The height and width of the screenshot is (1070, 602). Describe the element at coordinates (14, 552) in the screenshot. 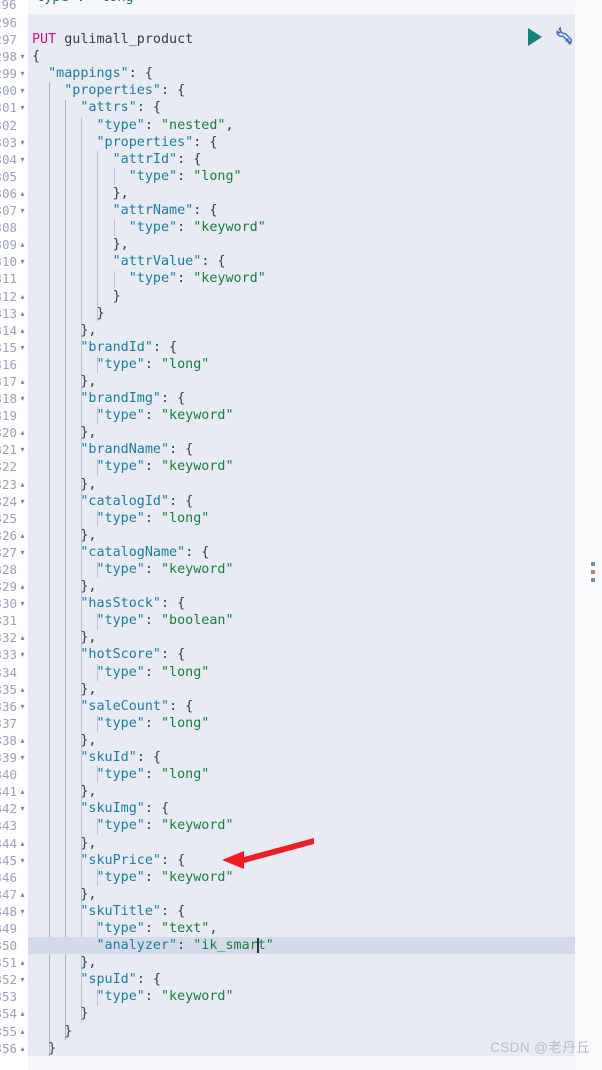

I see `gutter-line-327: 327▾` at that location.